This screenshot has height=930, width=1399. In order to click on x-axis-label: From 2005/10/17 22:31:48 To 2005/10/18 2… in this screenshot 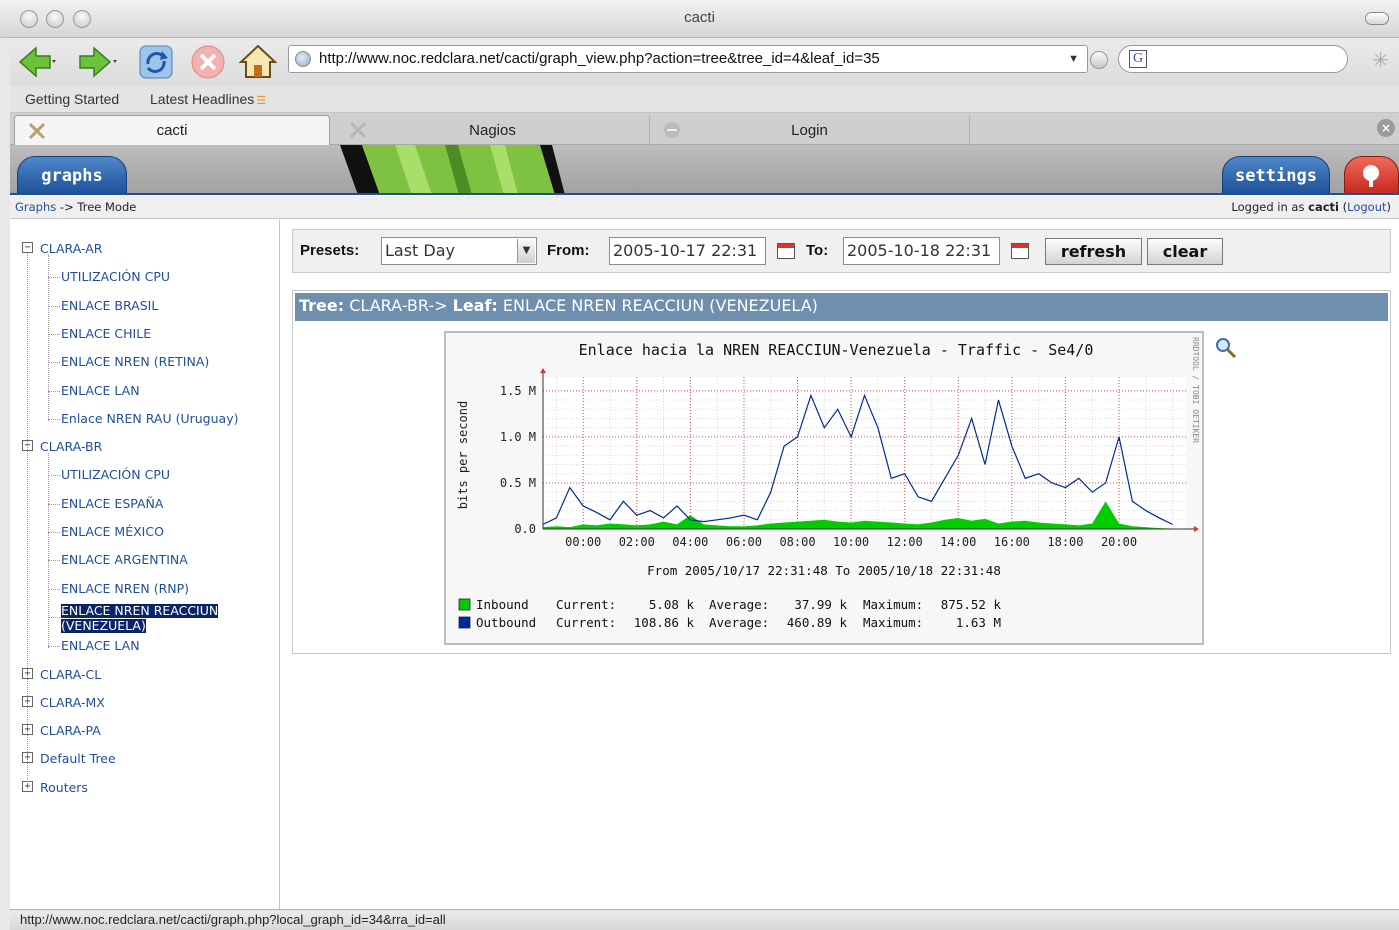, I will do `click(824, 570)`.